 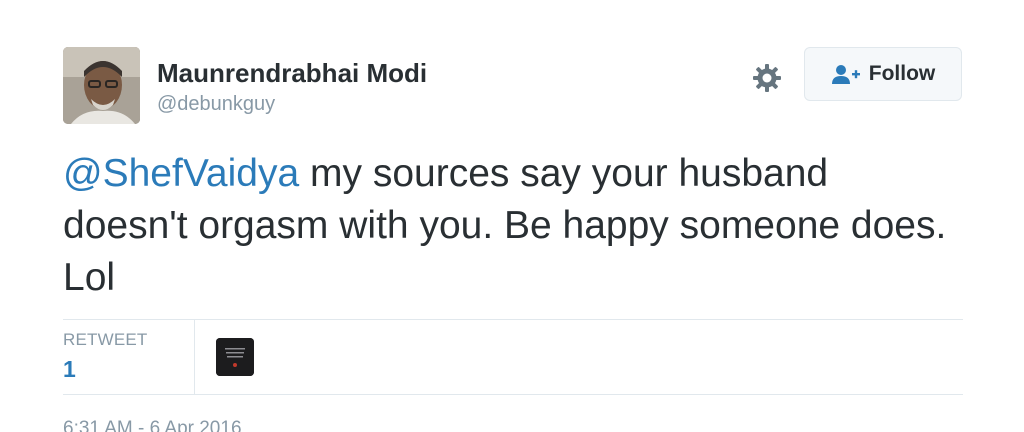 I want to click on gear-icon, so click(x=767, y=78).